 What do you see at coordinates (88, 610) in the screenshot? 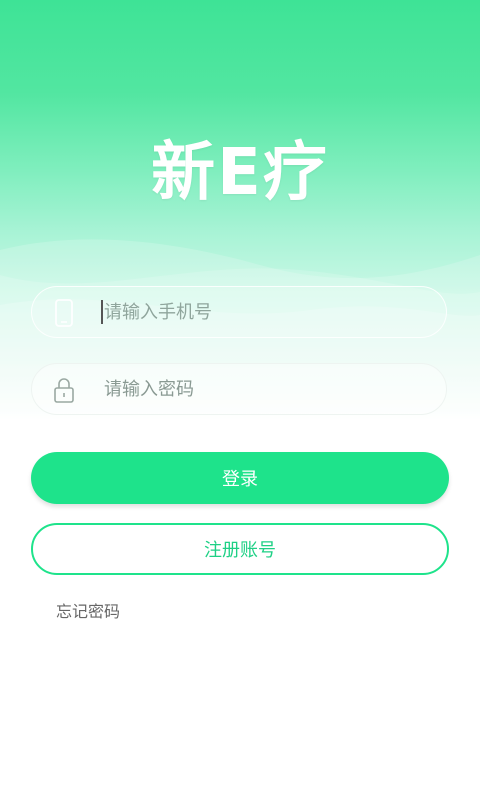
I see `forgot-password-link: 忘记密码` at bounding box center [88, 610].